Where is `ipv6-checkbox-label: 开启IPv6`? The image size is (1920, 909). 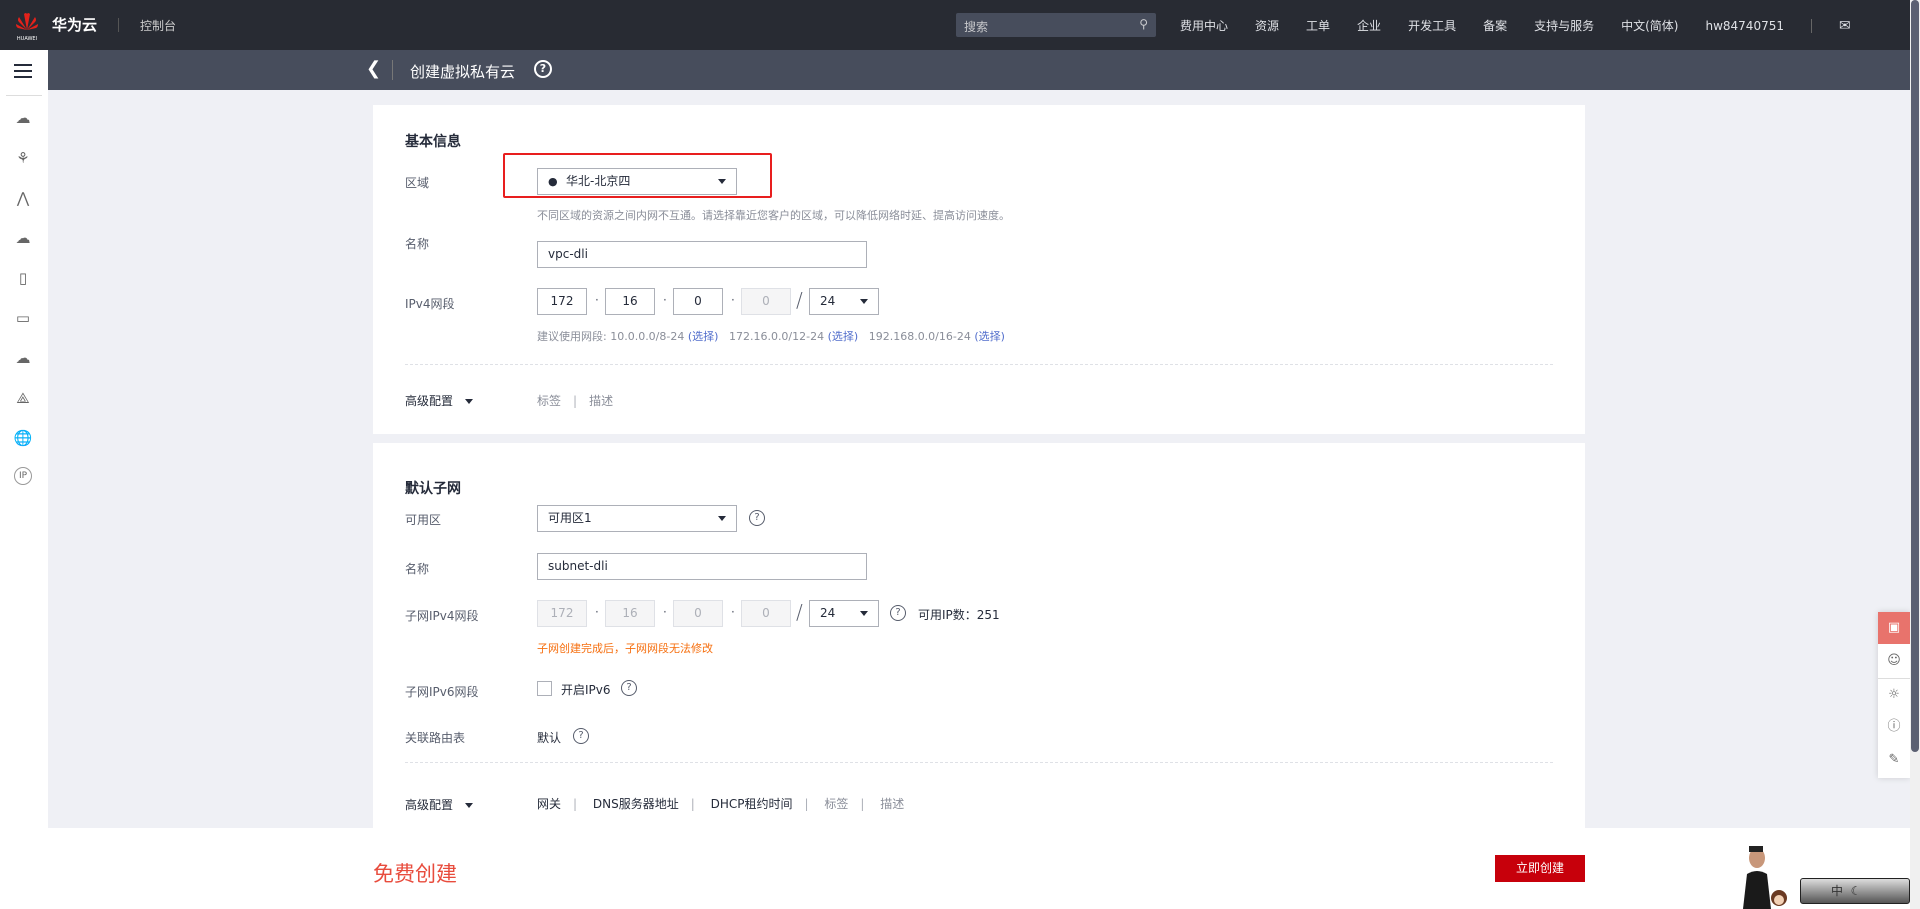
ipv6-checkbox-label: 开启IPv6 is located at coordinates (586, 689).